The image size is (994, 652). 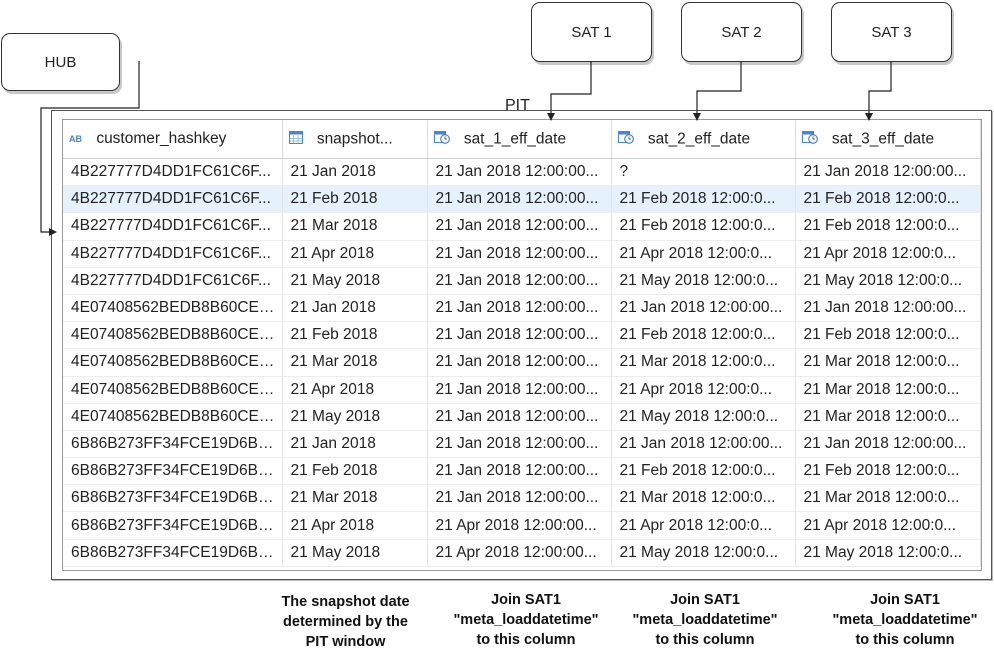 What do you see at coordinates (703, 172) in the screenshot?
I see `sat-2-eff-date-cell: ?` at bounding box center [703, 172].